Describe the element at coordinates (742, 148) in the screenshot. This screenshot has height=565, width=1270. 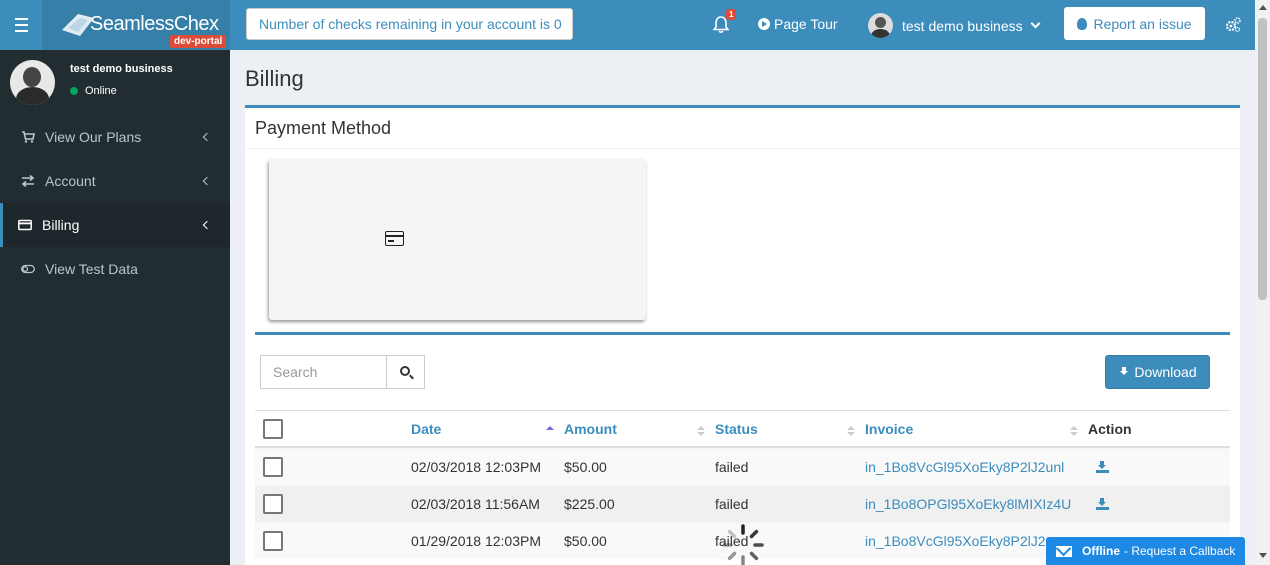
I see `divider` at that location.